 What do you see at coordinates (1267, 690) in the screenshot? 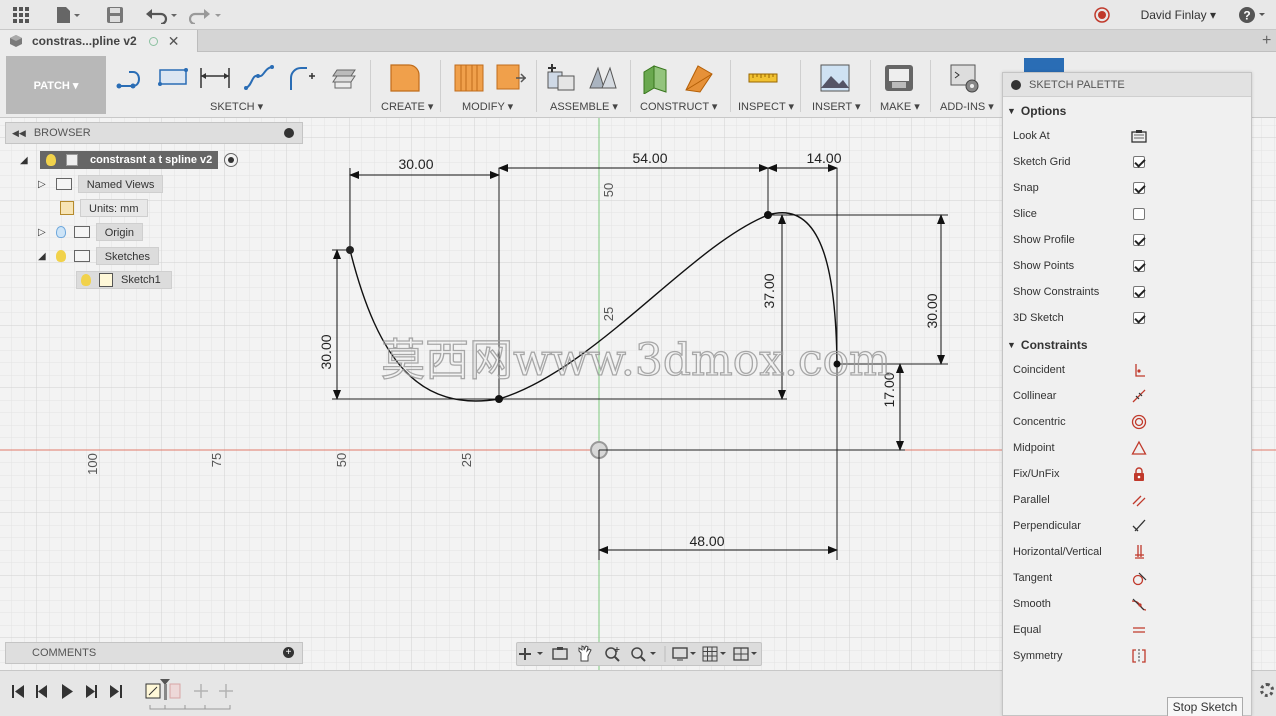
I see `timeline-settings-icon` at bounding box center [1267, 690].